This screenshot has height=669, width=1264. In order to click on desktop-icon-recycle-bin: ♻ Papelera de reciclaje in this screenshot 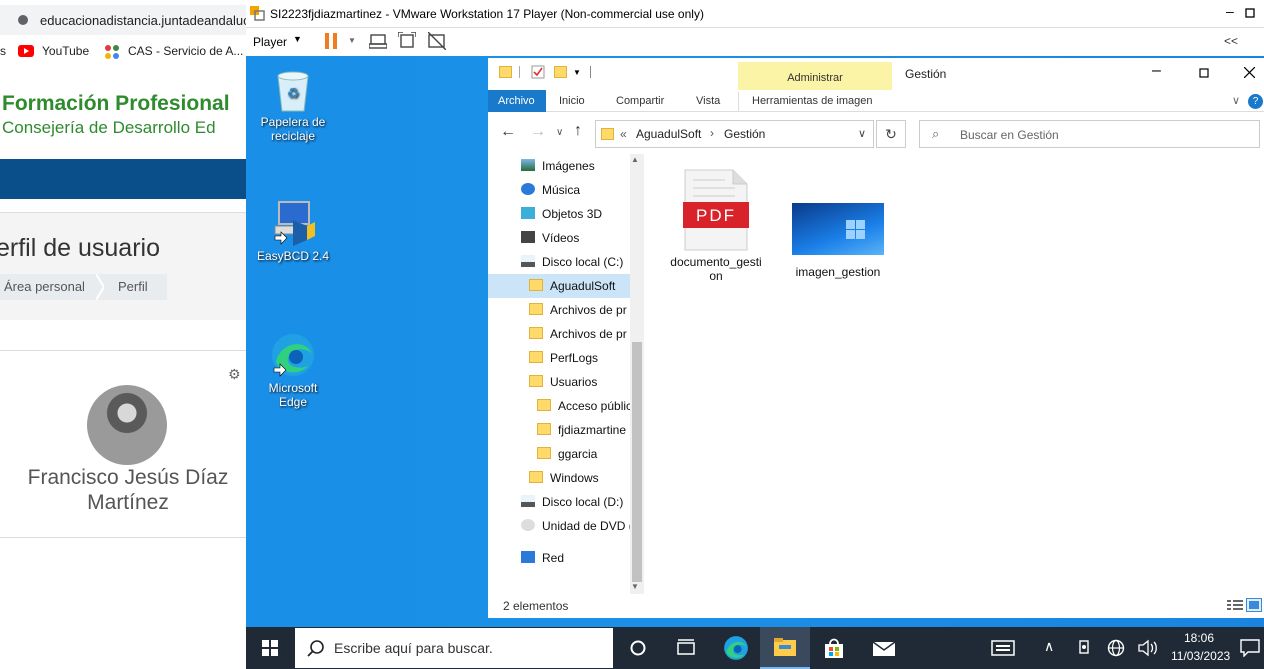, I will do `click(293, 105)`.